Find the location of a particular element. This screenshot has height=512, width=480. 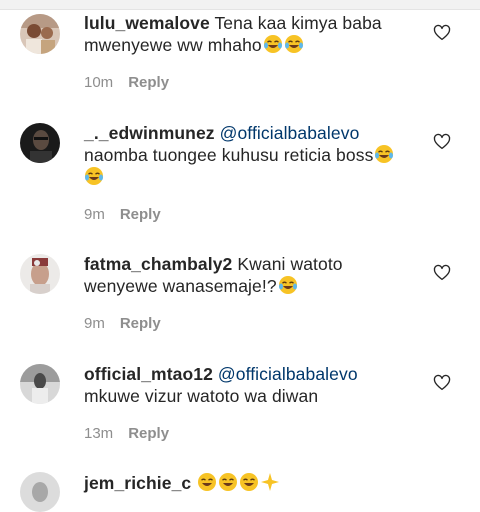

comment-timestamp: 13m is located at coordinates (99, 433).